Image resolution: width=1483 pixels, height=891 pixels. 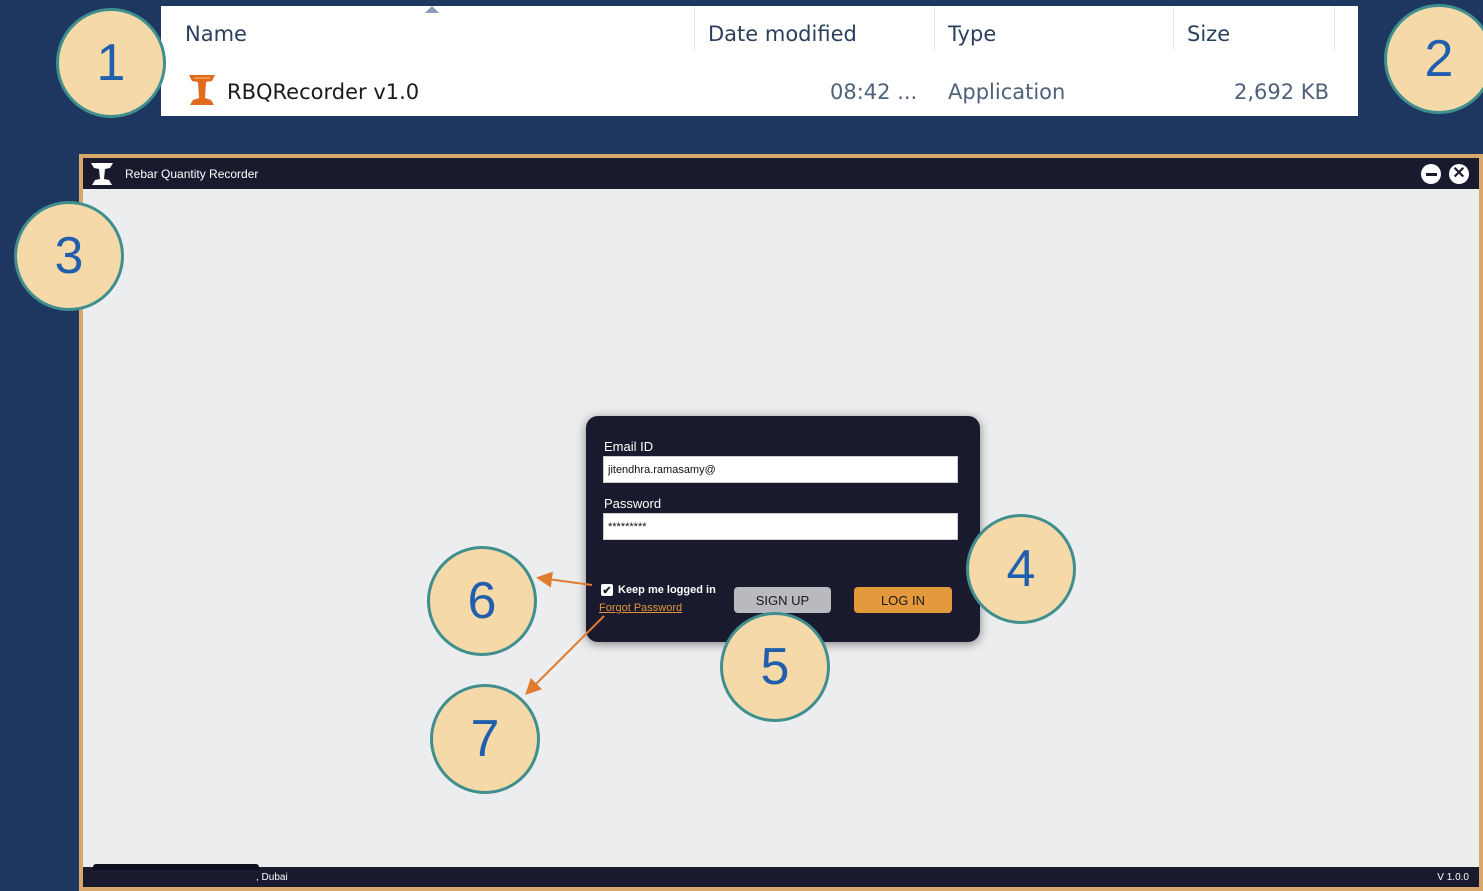 I want to click on password-field, so click(x=780, y=526).